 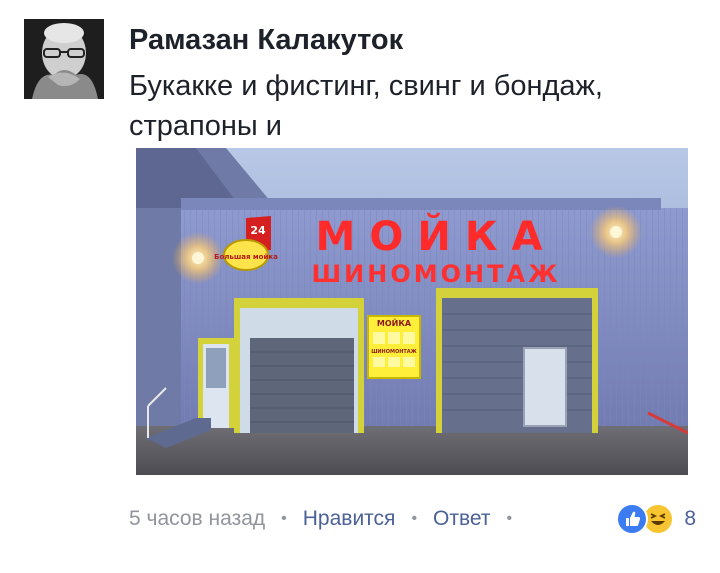 I want to click on avatar-portrait, so click(x=64, y=59).